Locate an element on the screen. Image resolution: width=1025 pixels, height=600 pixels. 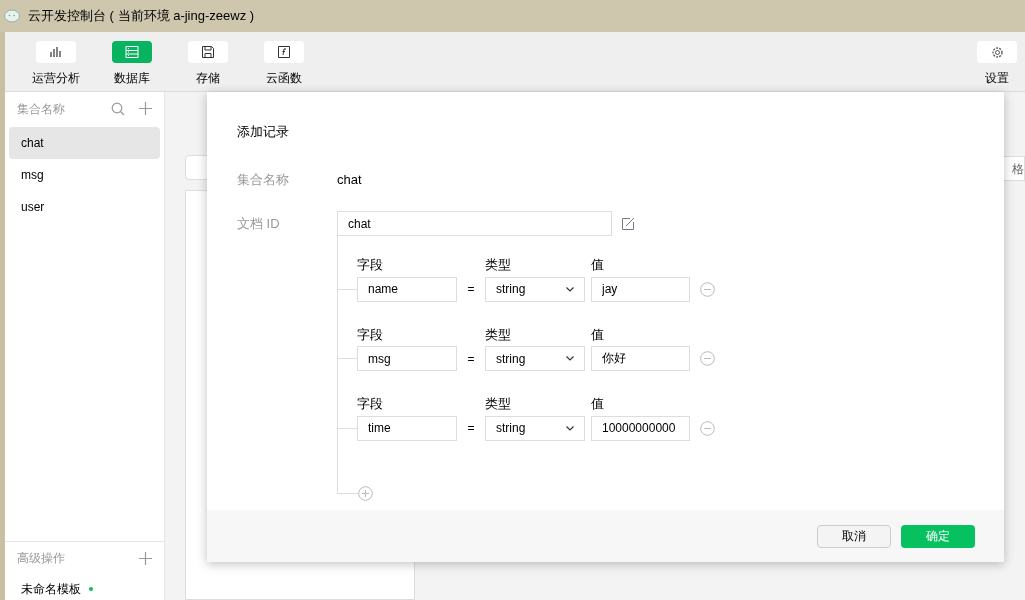
toolbar-tab: 数据库 is located at coordinates (132, 64).